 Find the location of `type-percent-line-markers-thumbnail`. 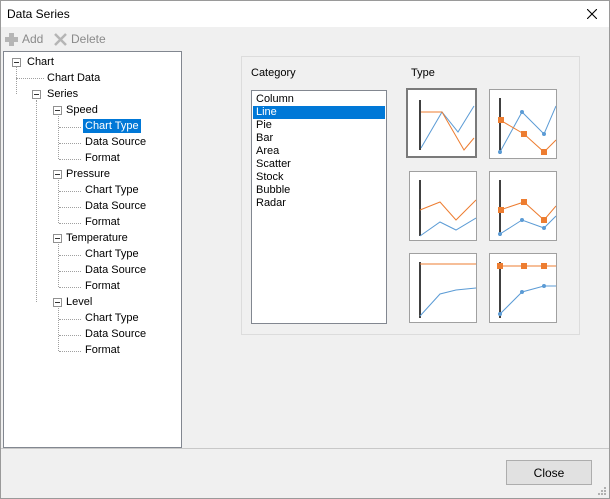

type-percent-line-markers-thumbnail is located at coordinates (523, 288).